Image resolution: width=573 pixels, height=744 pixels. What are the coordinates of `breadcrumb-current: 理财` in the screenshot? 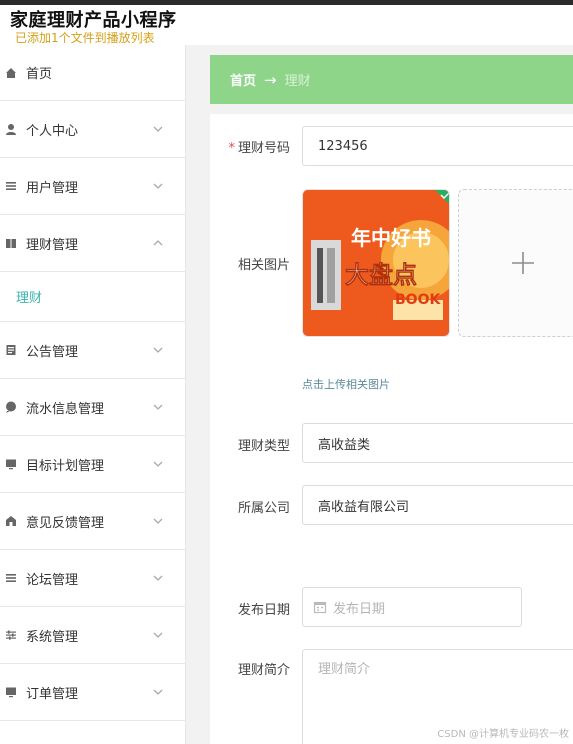 It's located at (297, 81).